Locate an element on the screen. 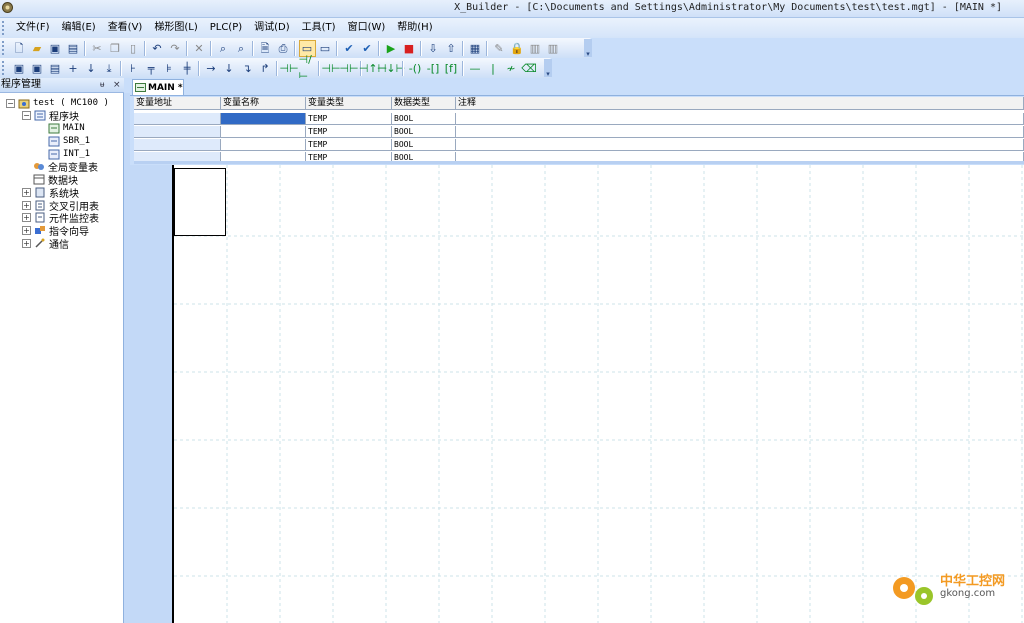  line-down-icon: ↓ is located at coordinates (229, 68).